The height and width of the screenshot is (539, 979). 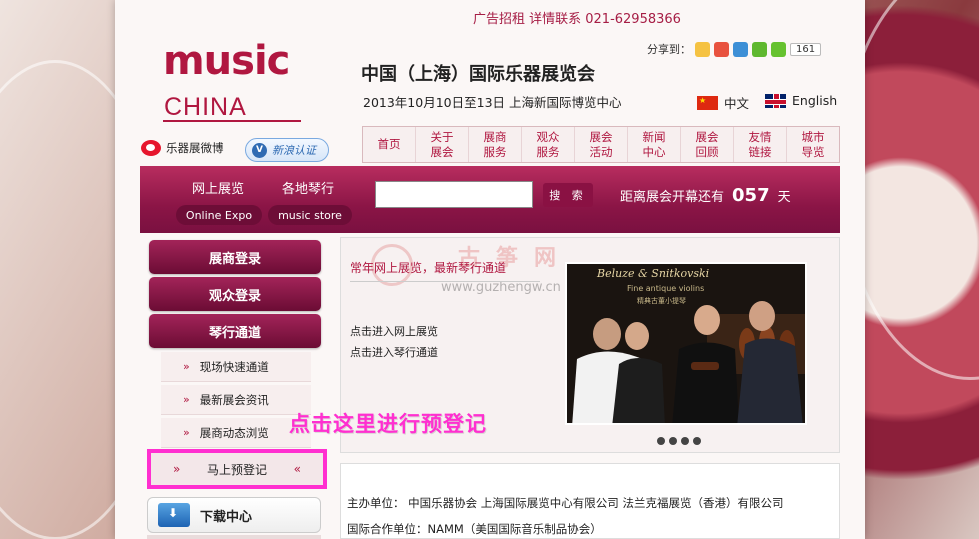 I want to click on share-label: 分享到：, so click(x=669, y=49).